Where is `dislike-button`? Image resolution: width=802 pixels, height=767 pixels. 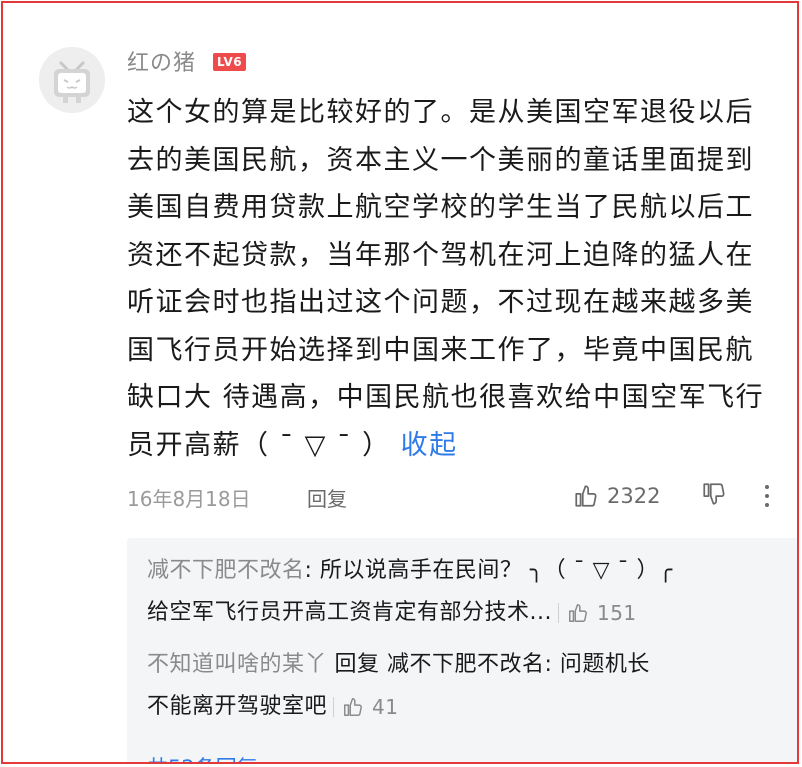
dislike-button is located at coordinates (714, 496).